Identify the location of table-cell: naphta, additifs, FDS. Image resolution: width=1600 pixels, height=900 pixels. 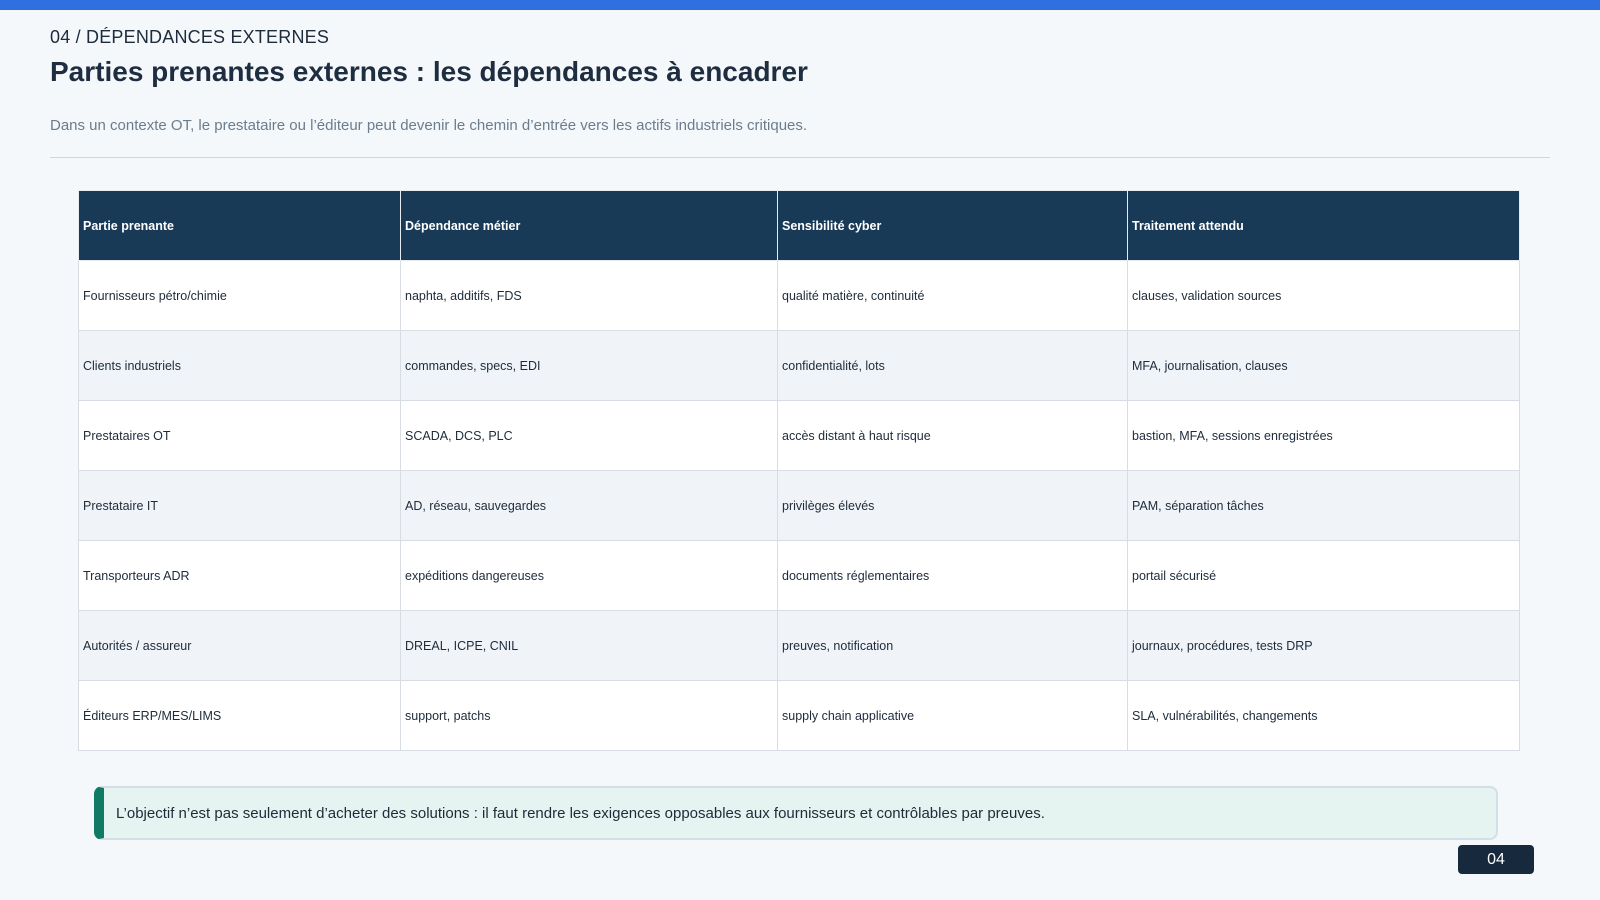
(589, 295).